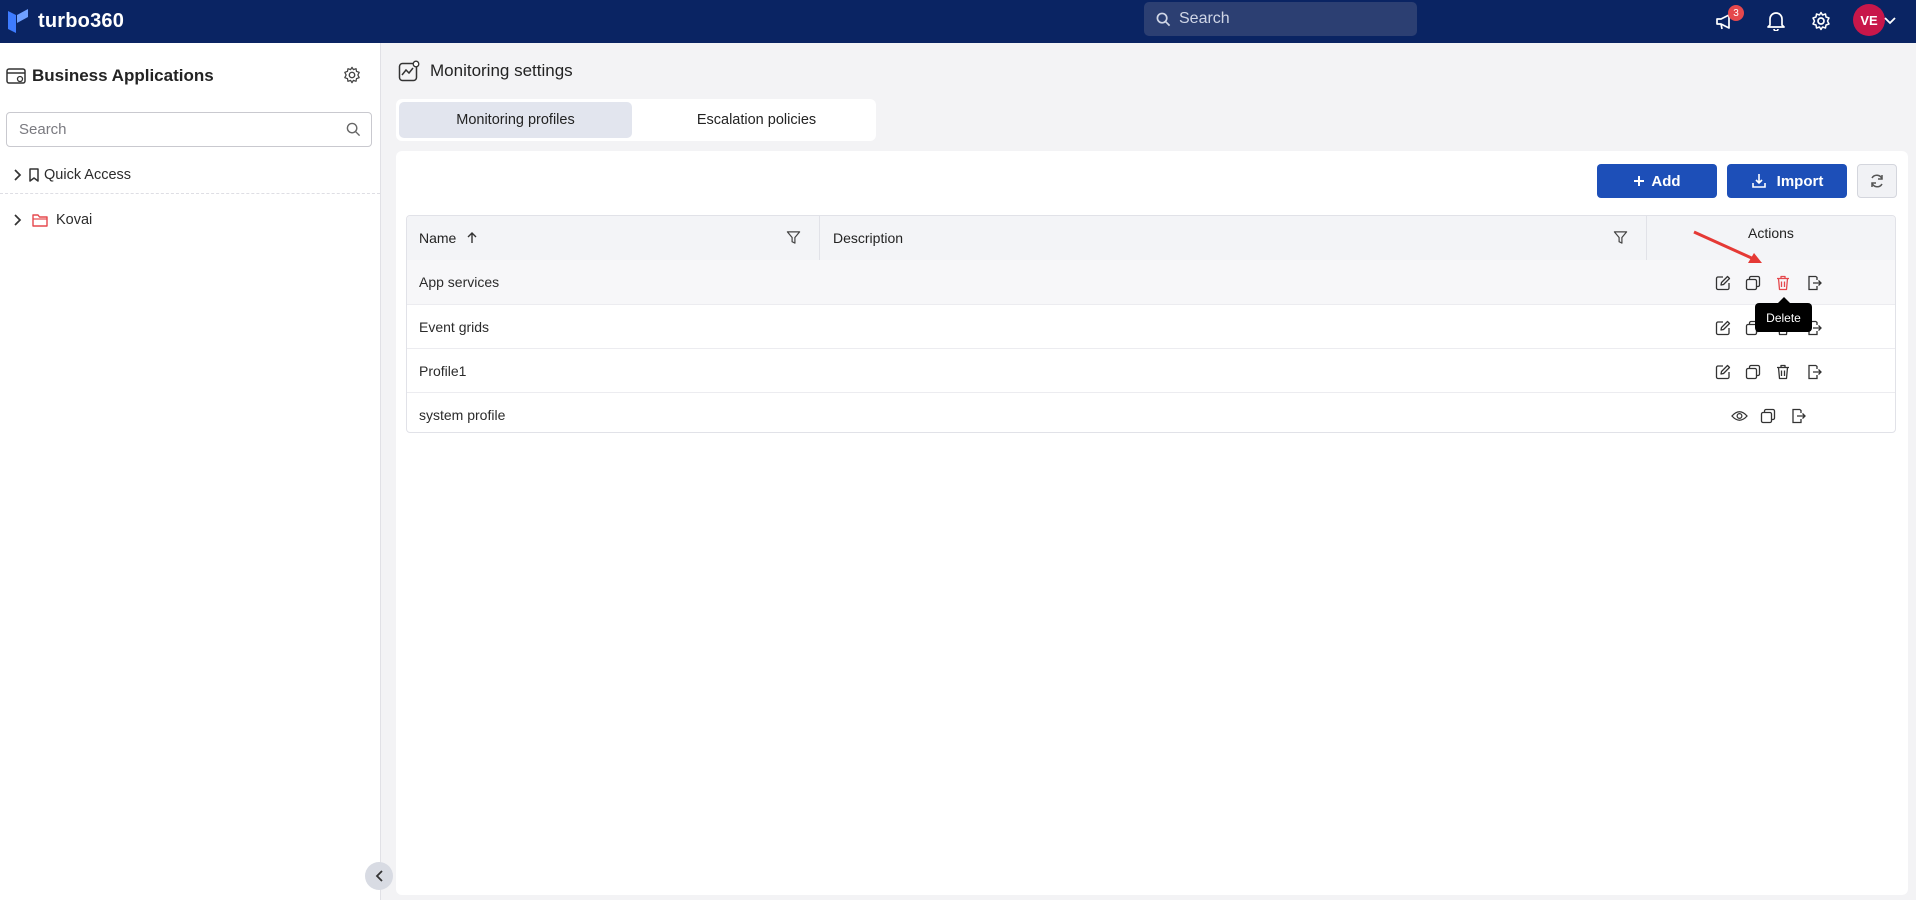 This screenshot has height=900, width=1916. I want to click on view-icon, so click(1739, 416).